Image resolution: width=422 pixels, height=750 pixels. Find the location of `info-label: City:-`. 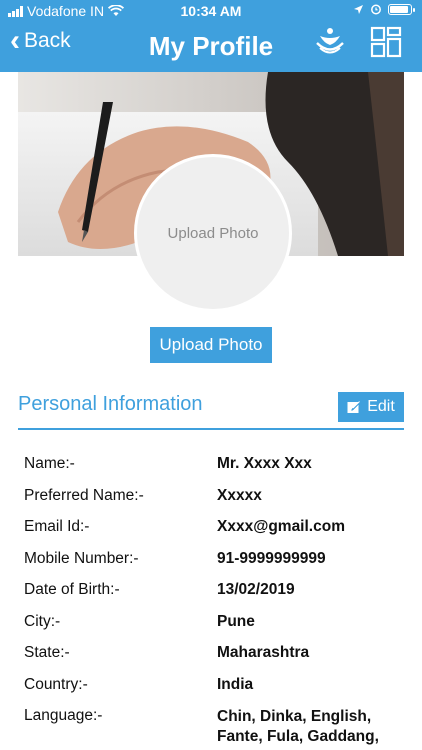

info-label: City:- is located at coordinates (42, 621).